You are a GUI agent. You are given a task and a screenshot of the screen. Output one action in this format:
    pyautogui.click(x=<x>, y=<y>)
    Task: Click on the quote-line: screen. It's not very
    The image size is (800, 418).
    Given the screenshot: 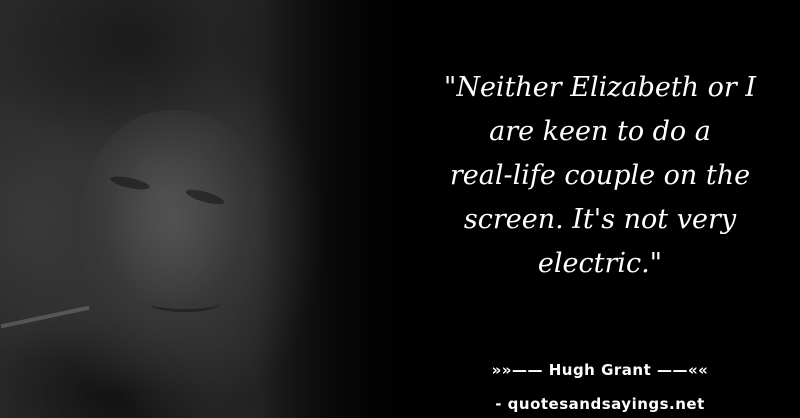 What is the action you would take?
    pyautogui.click(x=600, y=219)
    